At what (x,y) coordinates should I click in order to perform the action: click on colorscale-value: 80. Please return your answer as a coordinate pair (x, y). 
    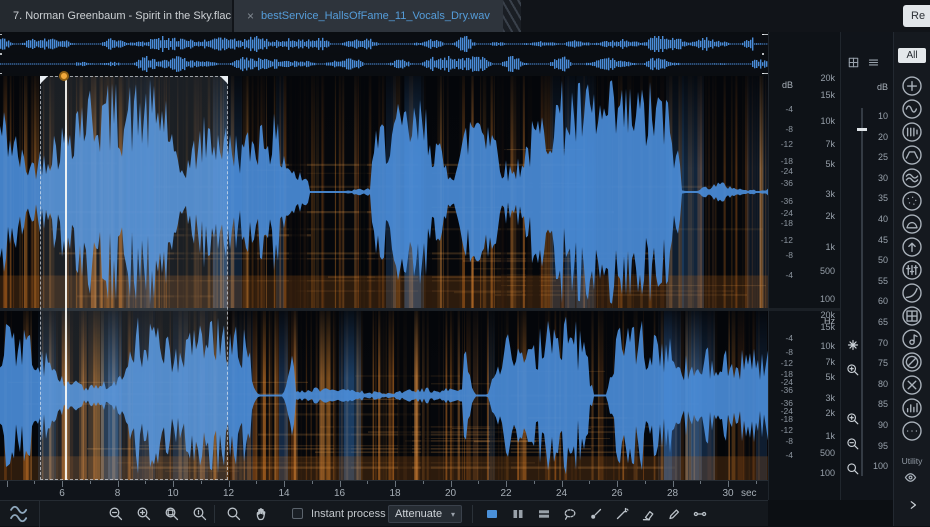
    Looking at the image, I should click on (882, 383).